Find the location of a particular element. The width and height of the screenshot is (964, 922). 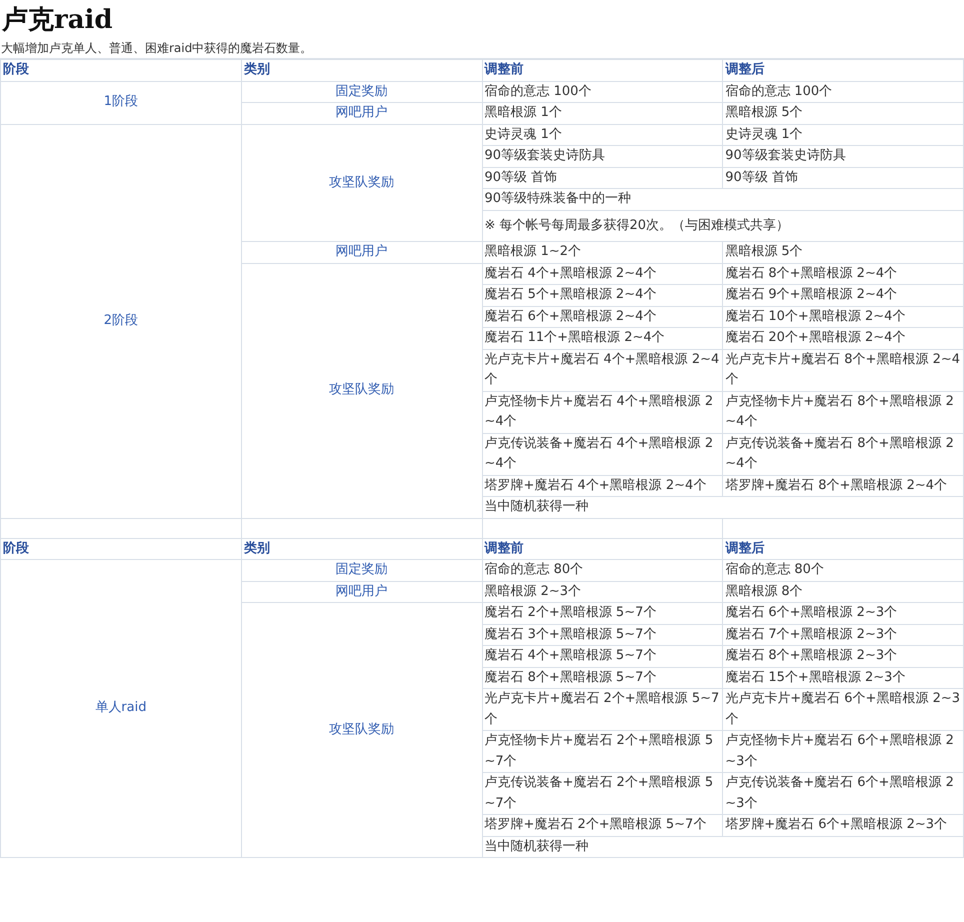

table-cell: 魔岩石 11个+黑暗根源 2~4个 is located at coordinates (602, 338).